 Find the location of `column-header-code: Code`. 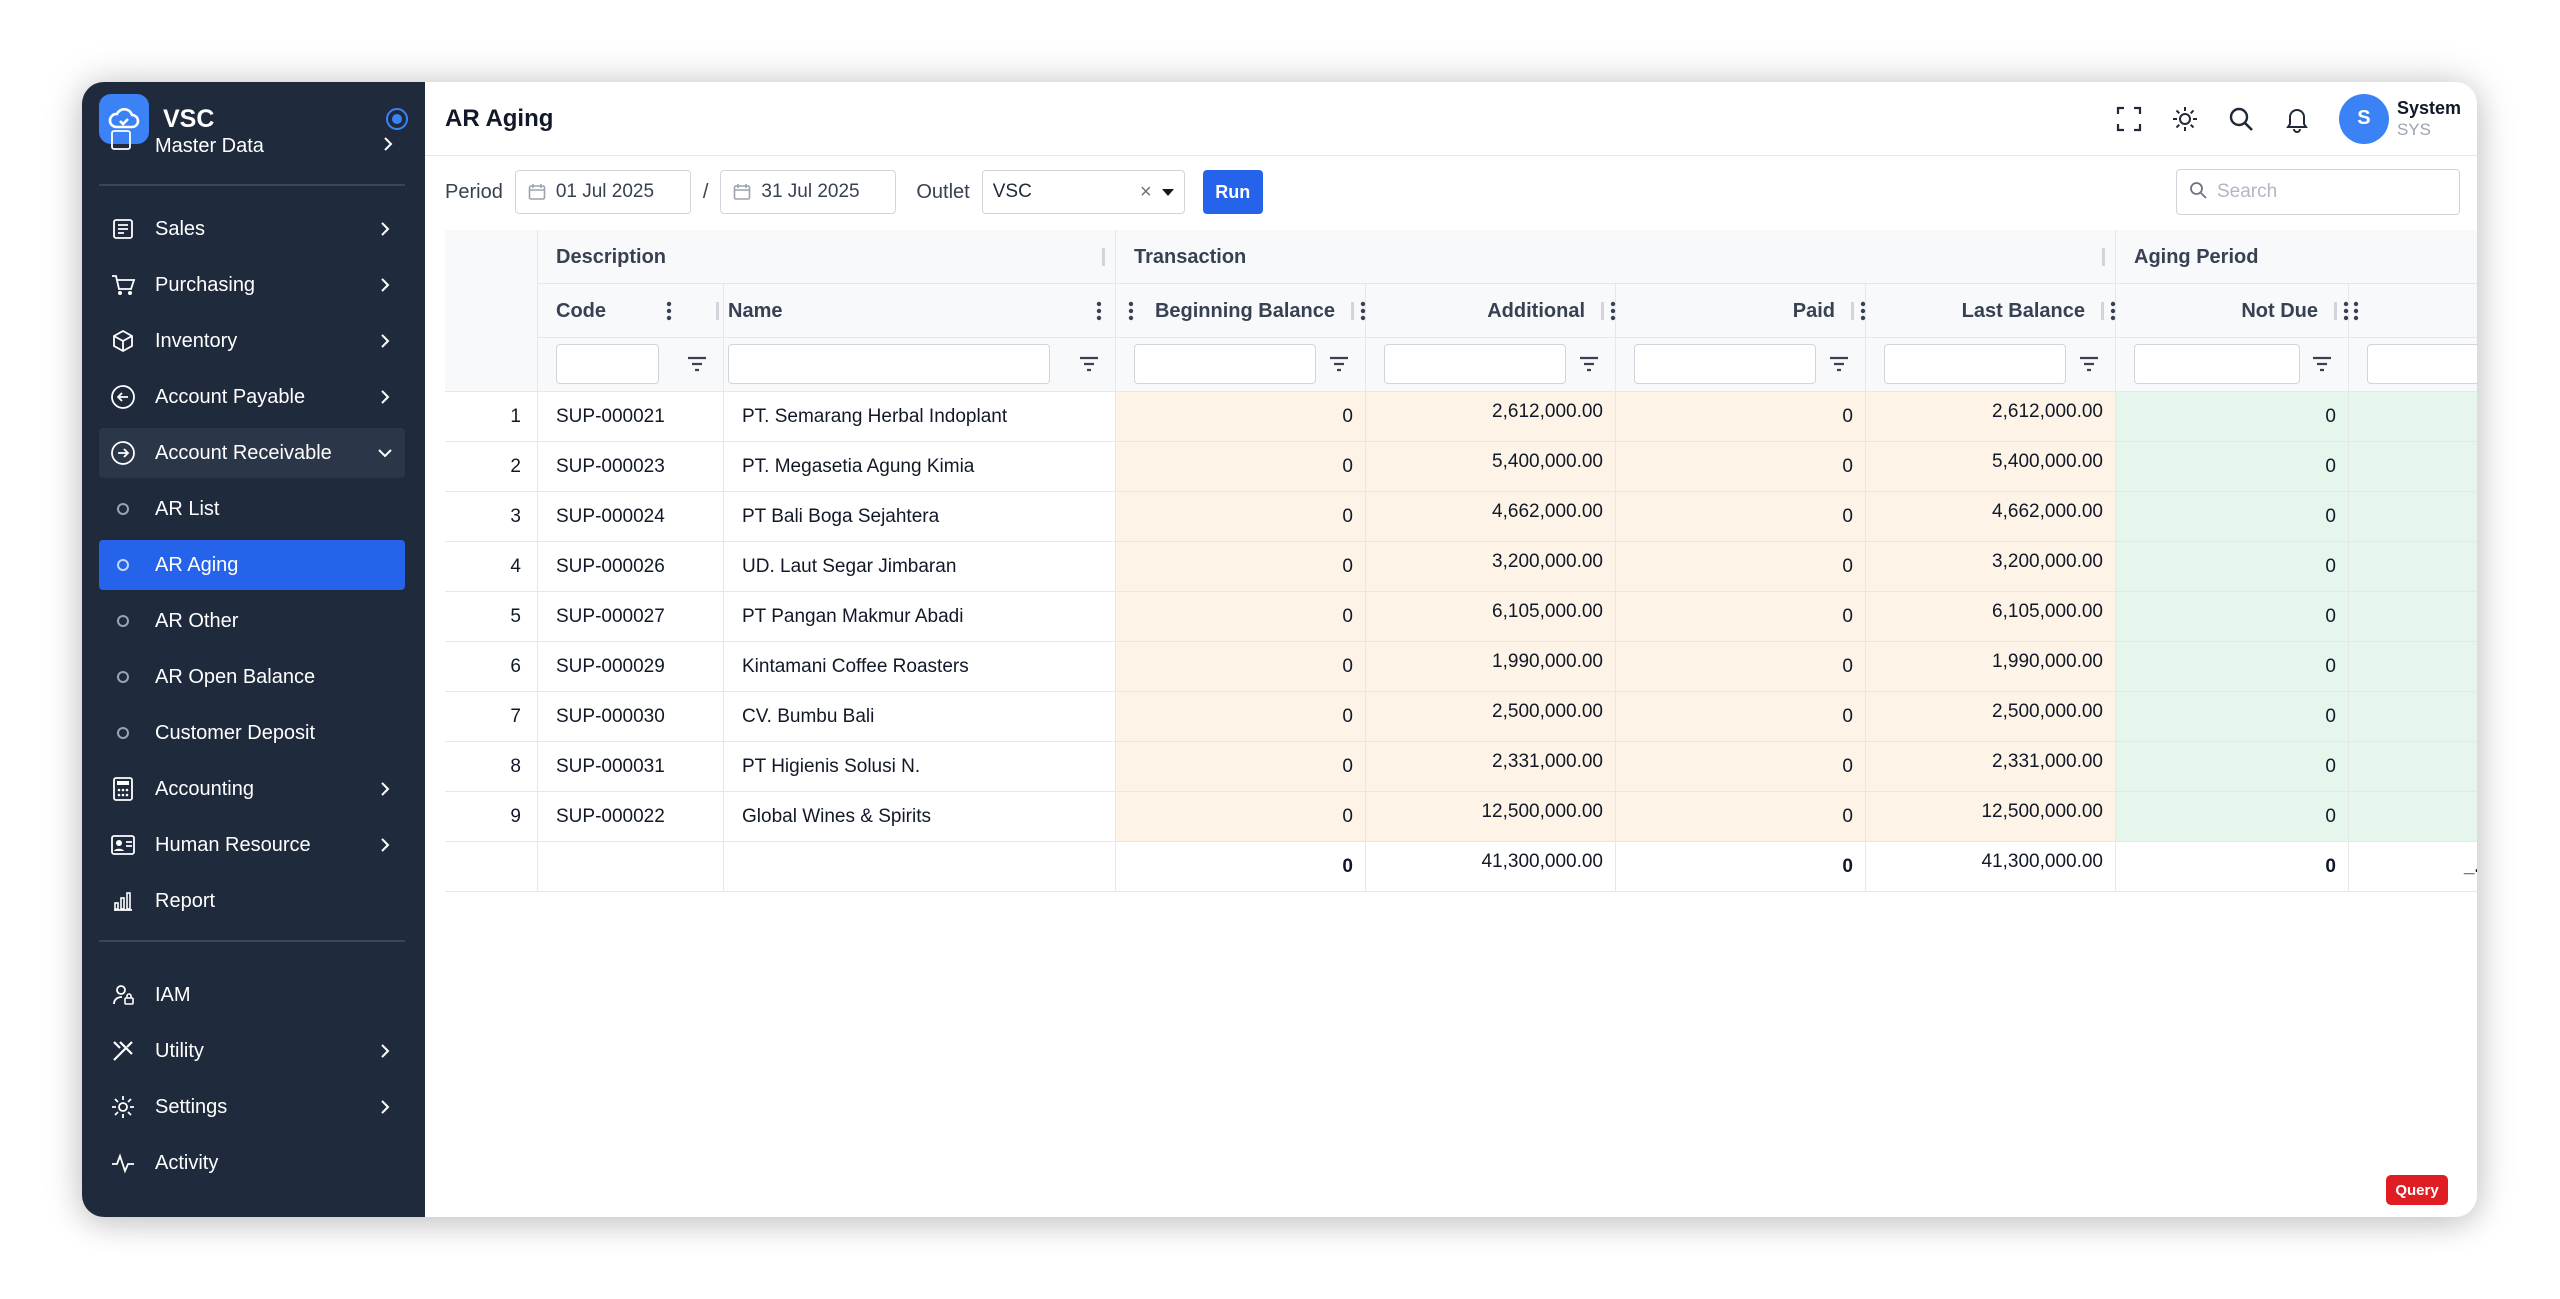

column-header-code: Code is located at coordinates (631, 311).